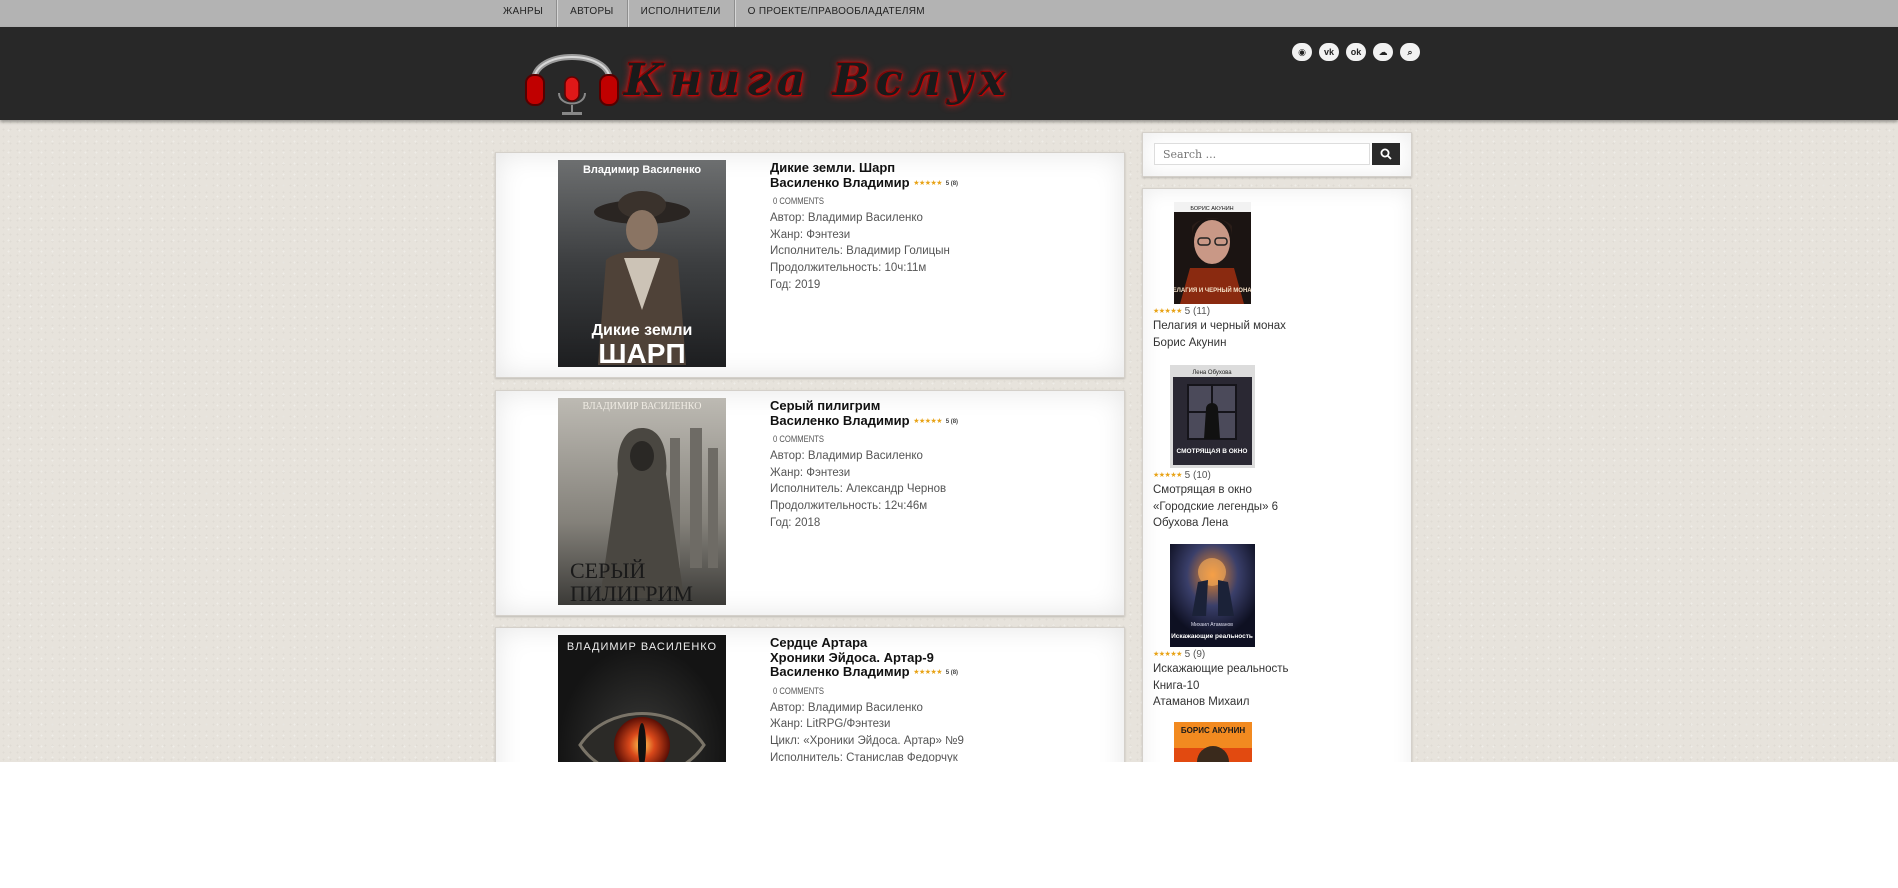 The height and width of the screenshot is (888, 1898). Describe the element at coordinates (1278, 523) in the screenshot. I see `sidebar-book-author: Обухова Лена` at that location.